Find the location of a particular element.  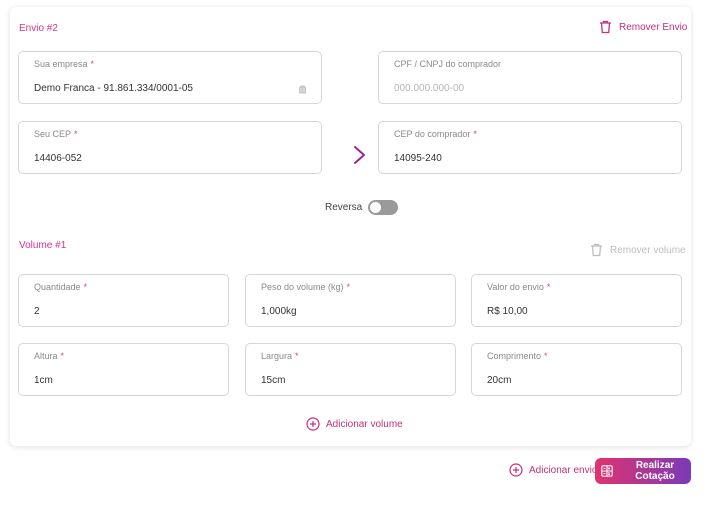

company-label: Sua empresa * is located at coordinates (64, 64).